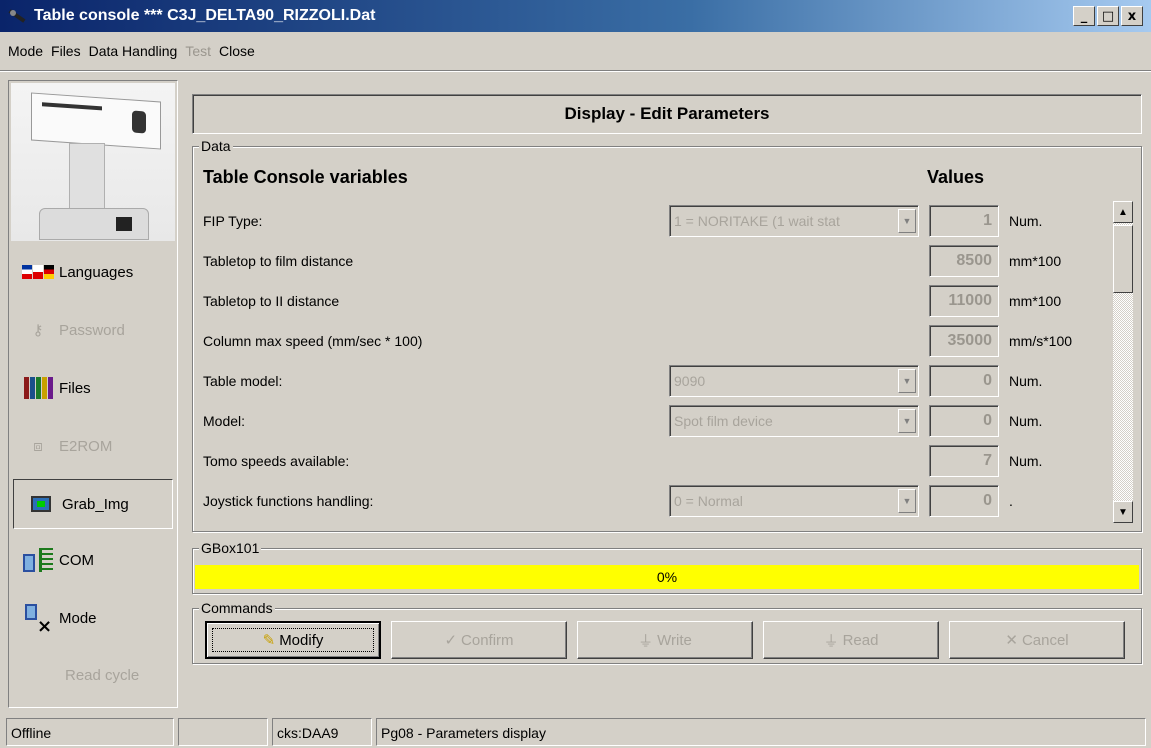 The image size is (1151, 748). What do you see at coordinates (38, 446) in the screenshot?
I see `chip-icon: ⧈` at bounding box center [38, 446].